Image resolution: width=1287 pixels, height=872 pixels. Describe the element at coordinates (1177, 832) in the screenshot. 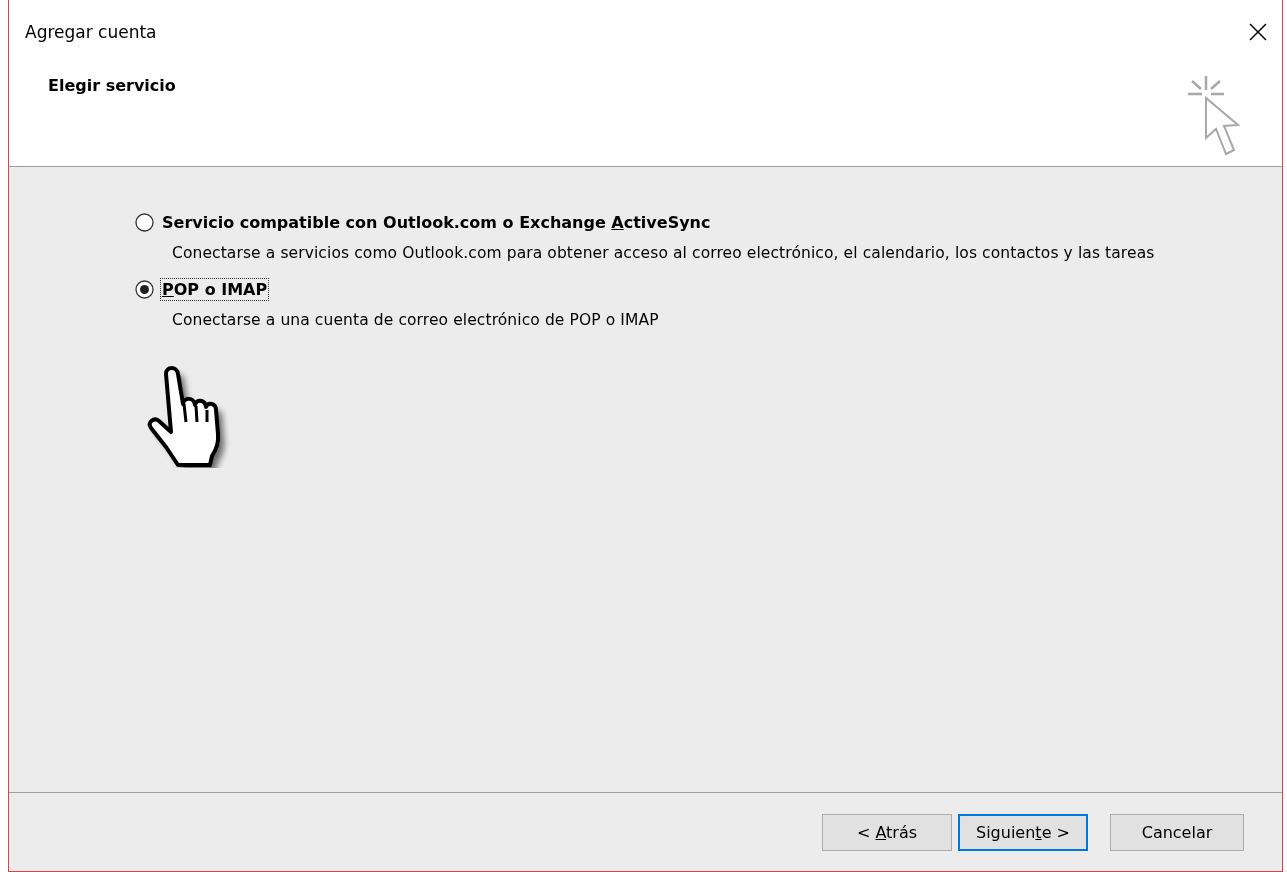

I see `cancel-button: Cancelar` at that location.